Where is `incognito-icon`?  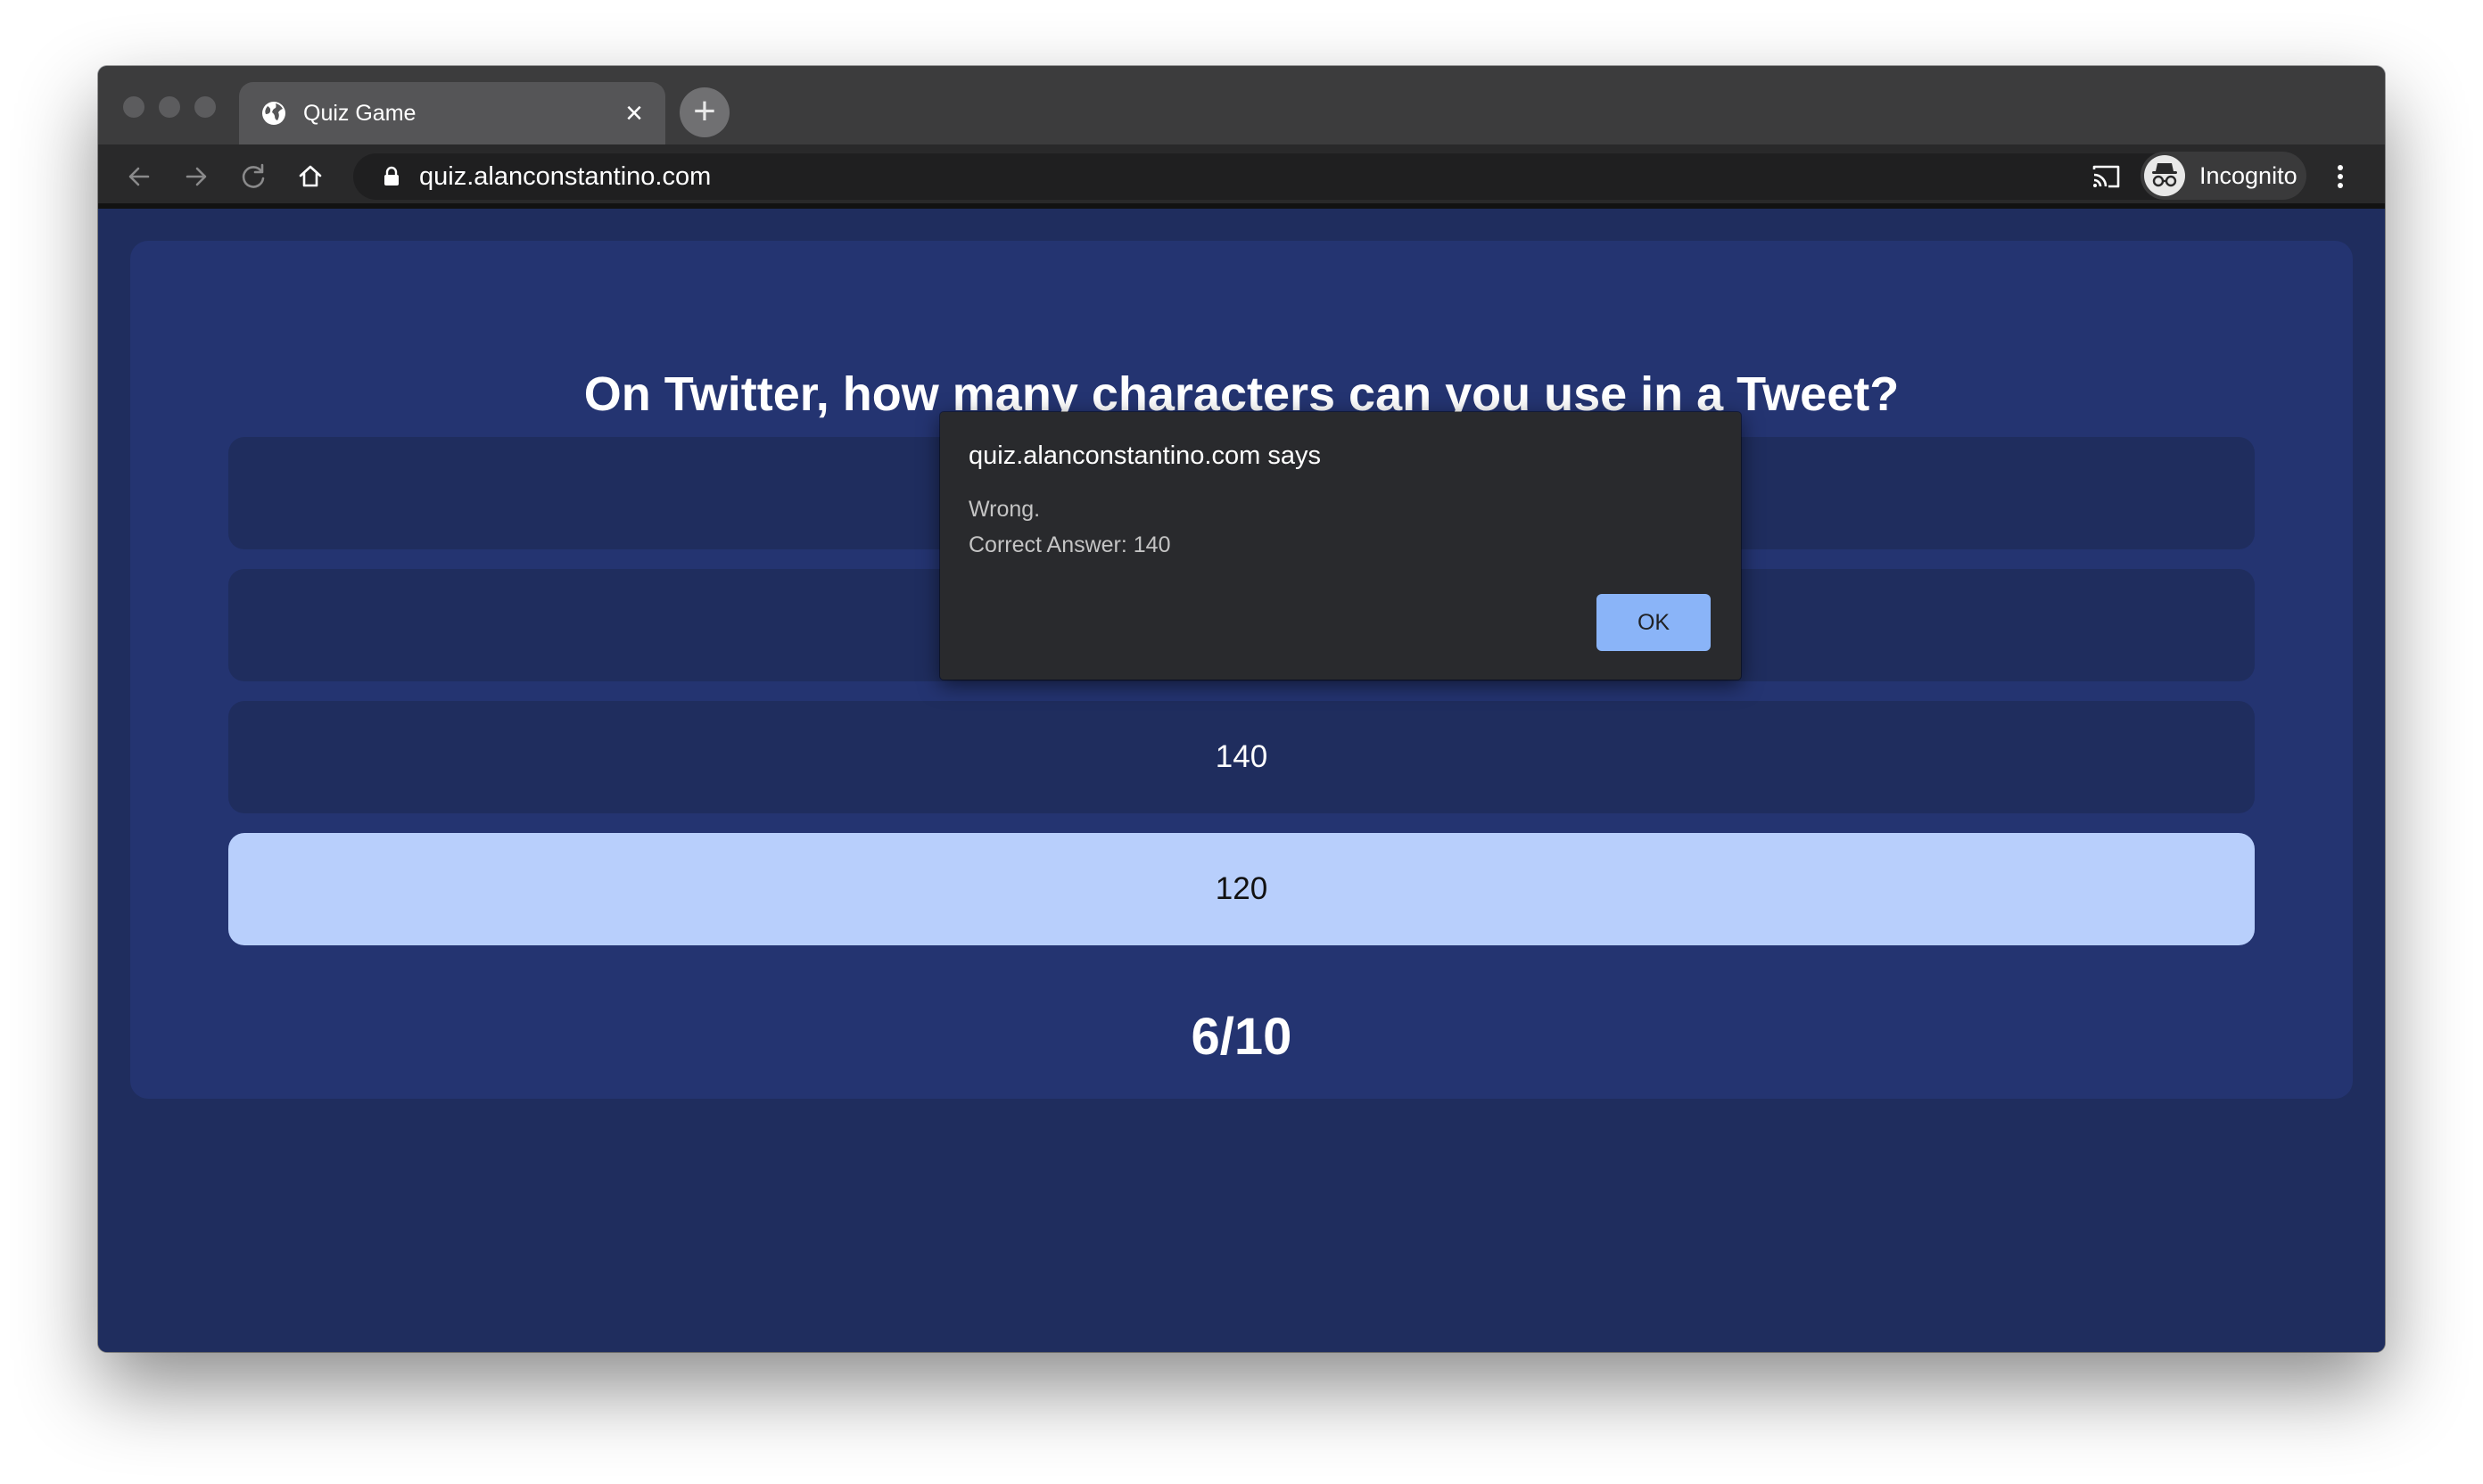 incognito-icon is located at coordinates (2164, 175).